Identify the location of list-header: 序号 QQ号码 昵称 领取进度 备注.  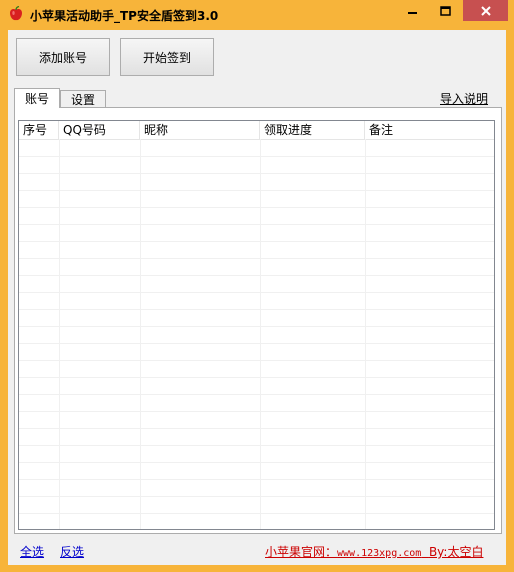
(256, 130).